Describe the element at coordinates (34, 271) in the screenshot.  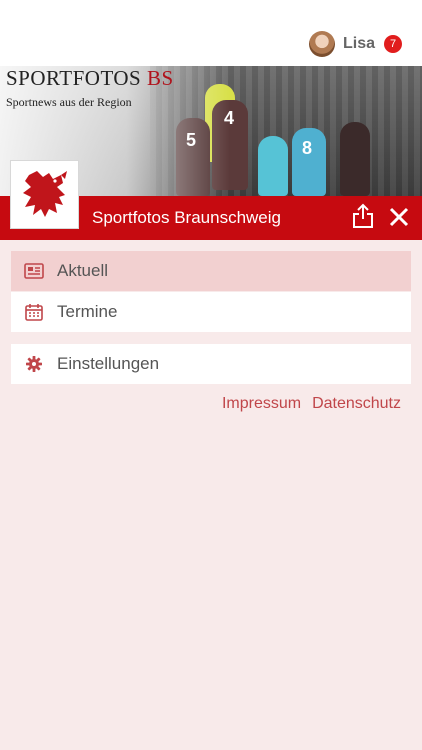
I see `newspaper-icon` at that location.